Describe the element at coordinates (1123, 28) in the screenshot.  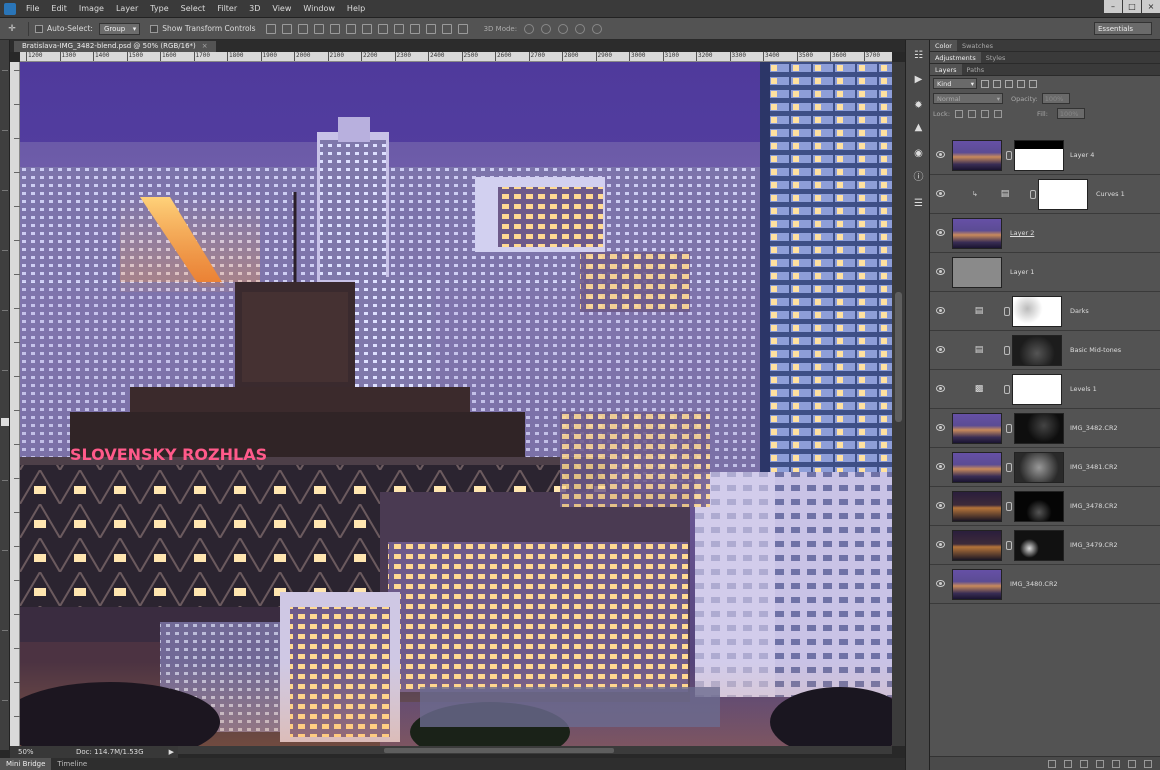
I see `workspace-dropdown: Essentials` at that location.